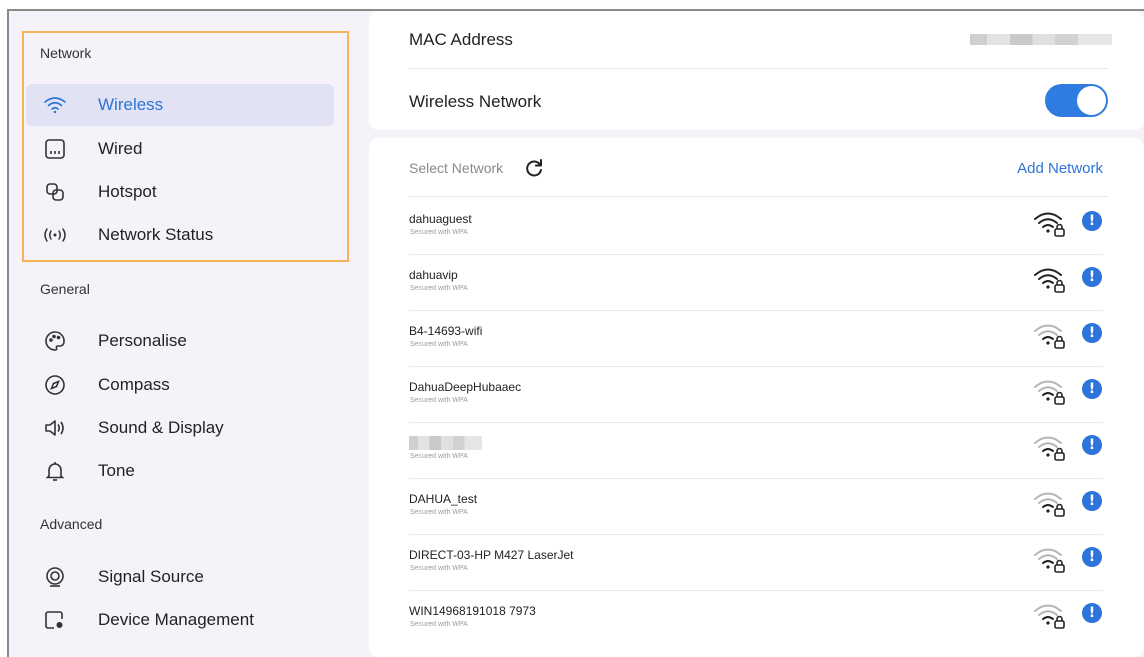  What do you see at coordinates (472, 611) in the screenshot?
I see `network-name: WIN14968191018 7973` at bounding box center [472, 611].